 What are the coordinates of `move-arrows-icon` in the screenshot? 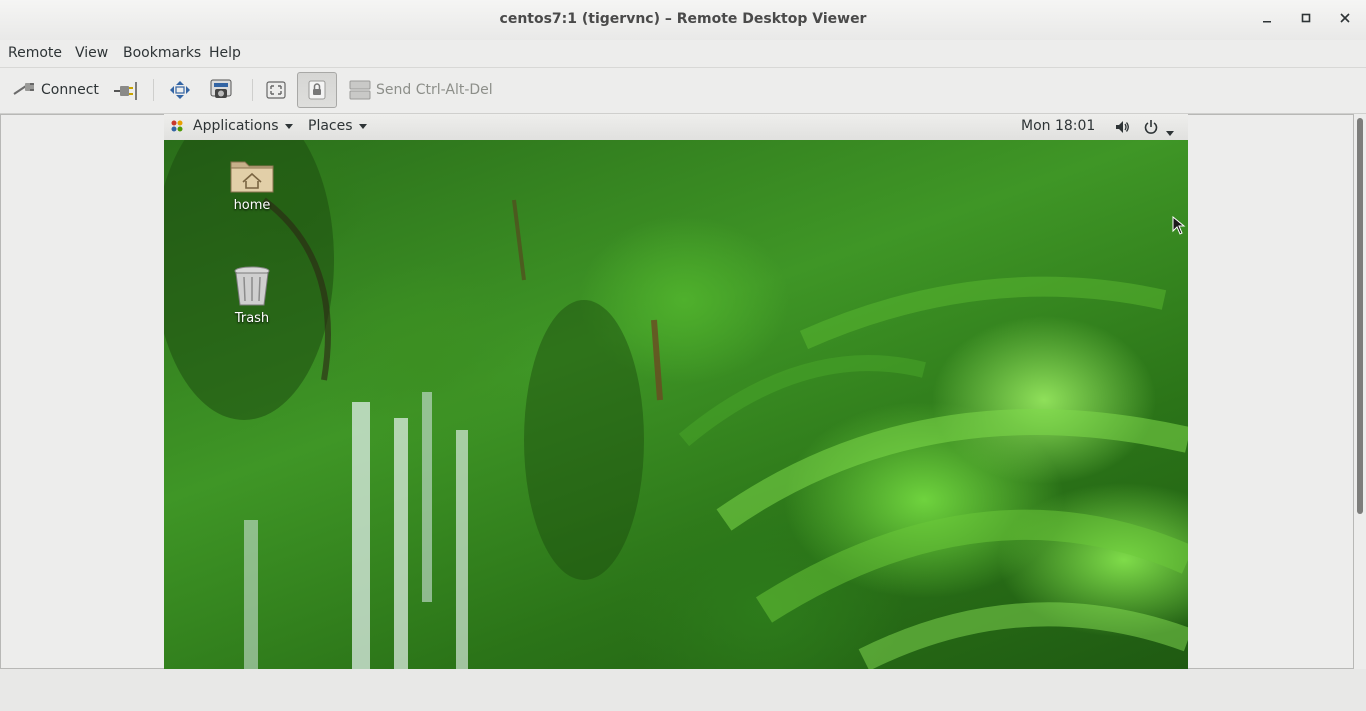 It's located at (180, 90).